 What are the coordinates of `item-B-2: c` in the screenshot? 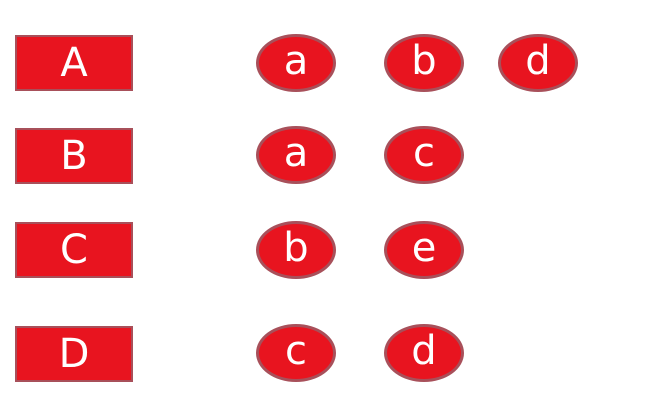 It's located at (424, 155).